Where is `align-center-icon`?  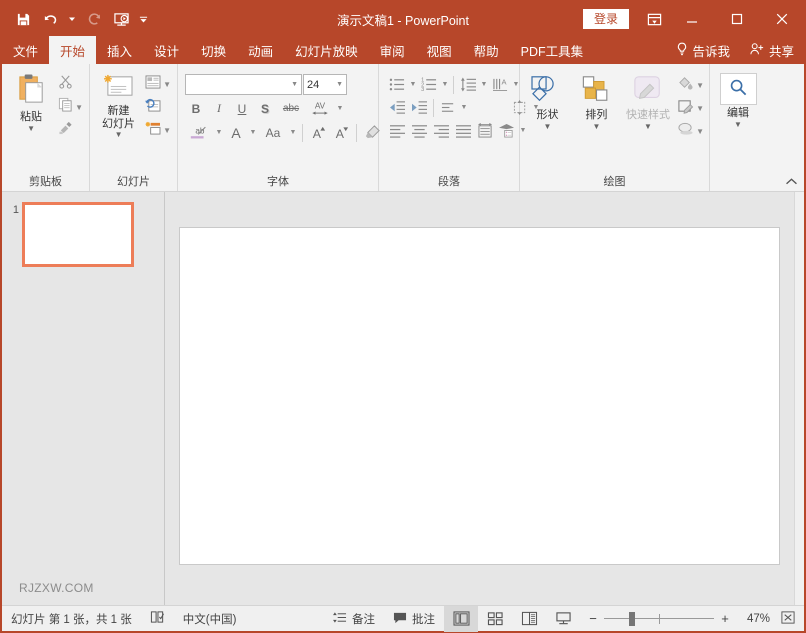
align-center-icon is located at coordinates (419, 130).